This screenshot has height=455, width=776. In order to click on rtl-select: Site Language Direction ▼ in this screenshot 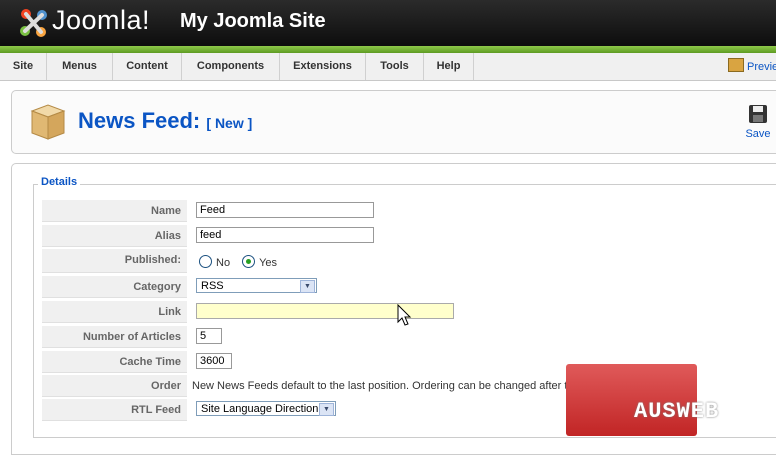, I will do `click(266, 408)`.